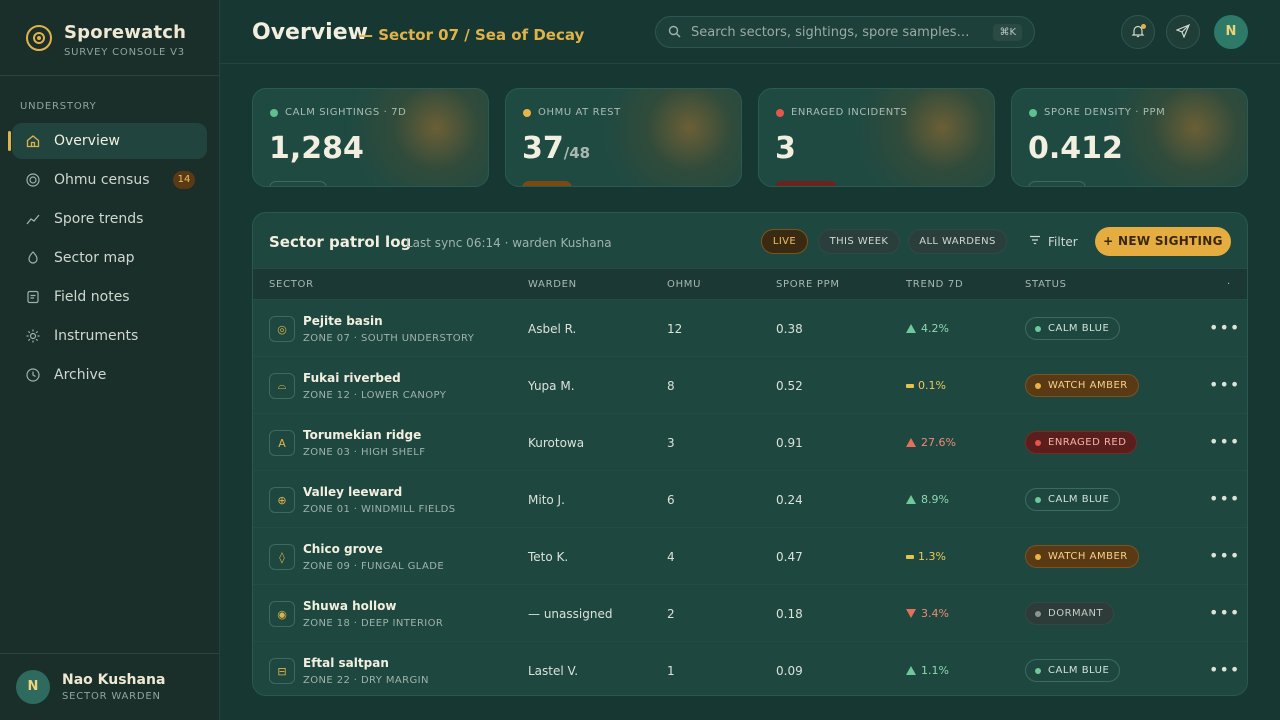  Describe the element at coordinates (124, 52) in the screenshot. I see `brand-subtitle: SURVEY CONSOLE V3` at that location.